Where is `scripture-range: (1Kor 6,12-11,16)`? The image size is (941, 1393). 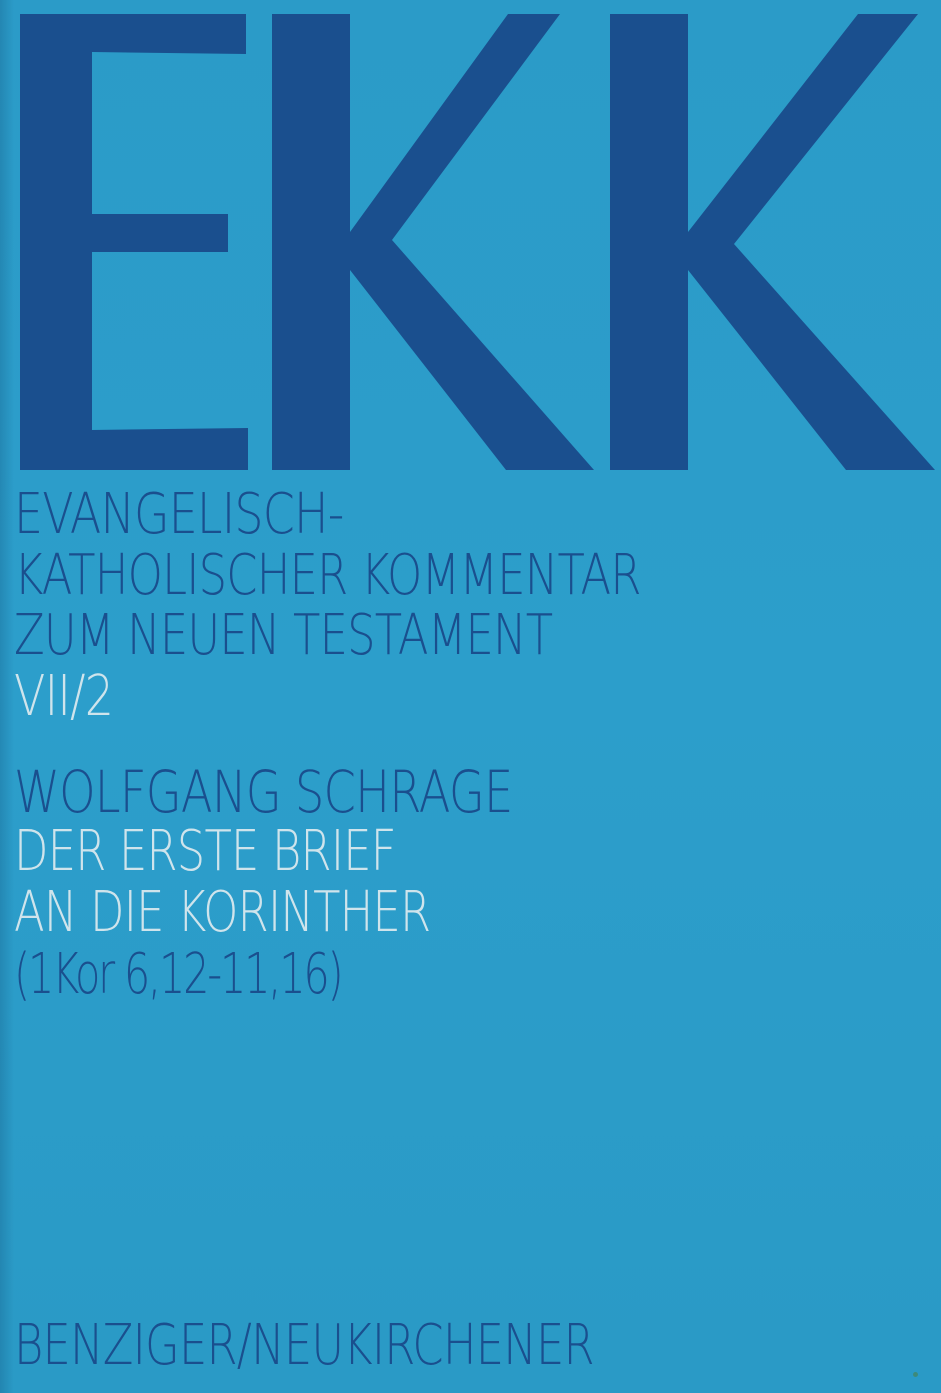
scripture-range: (1Kor 6,12-11,16) is located at coordinates (179, 974).